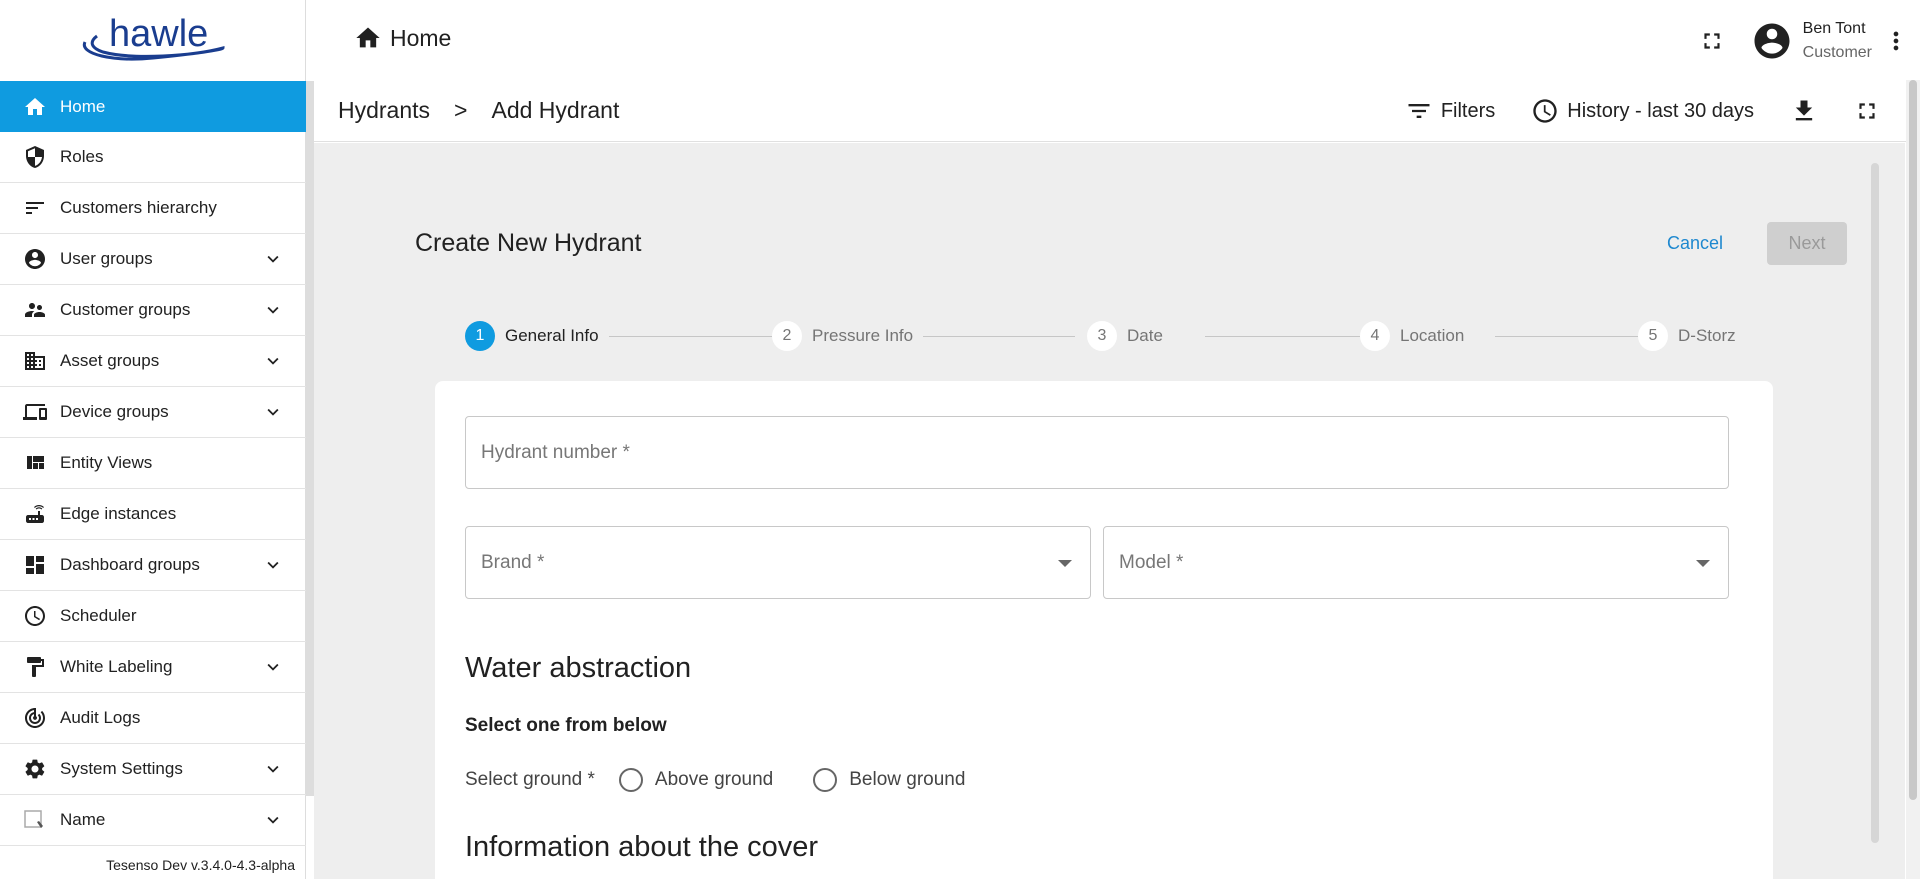  I want to click on devices-icon, so click(35, 412).